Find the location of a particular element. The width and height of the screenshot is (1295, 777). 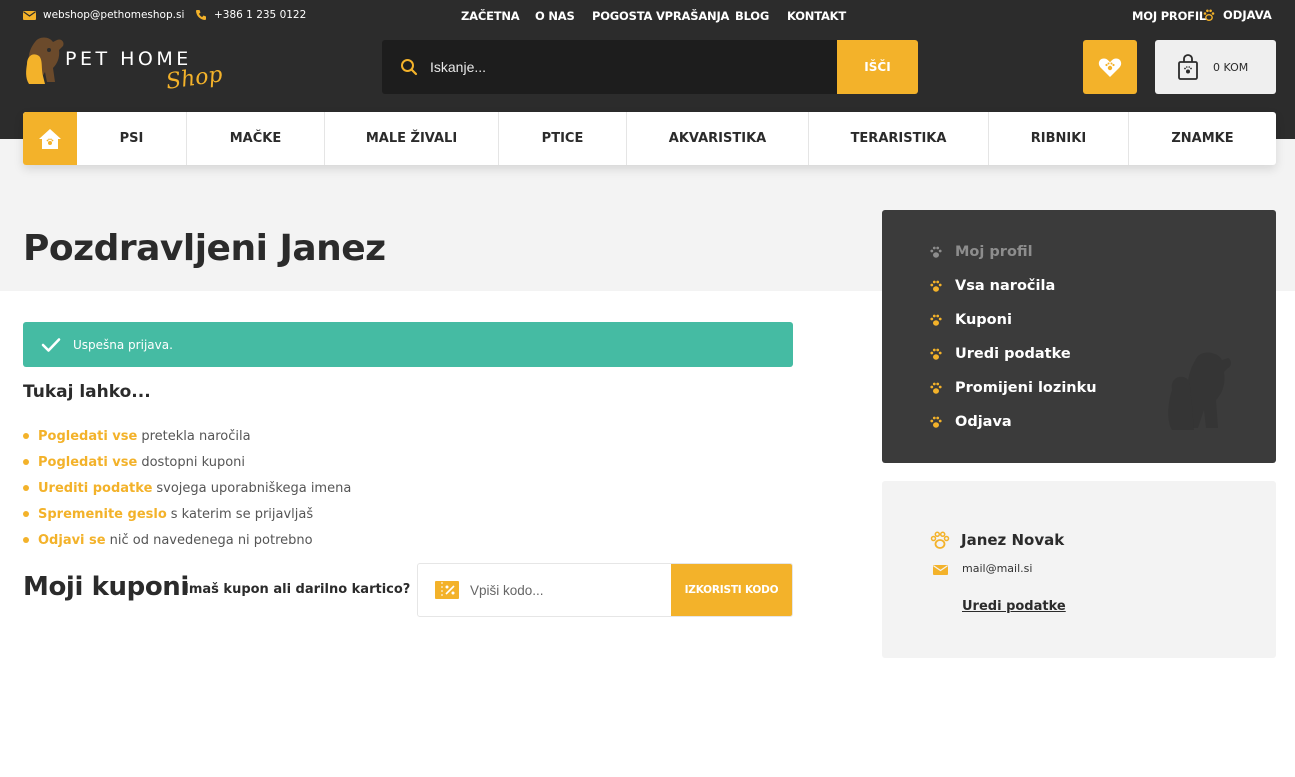

category-ponds: RIBNIKI is located at coordinates (1059, 138).